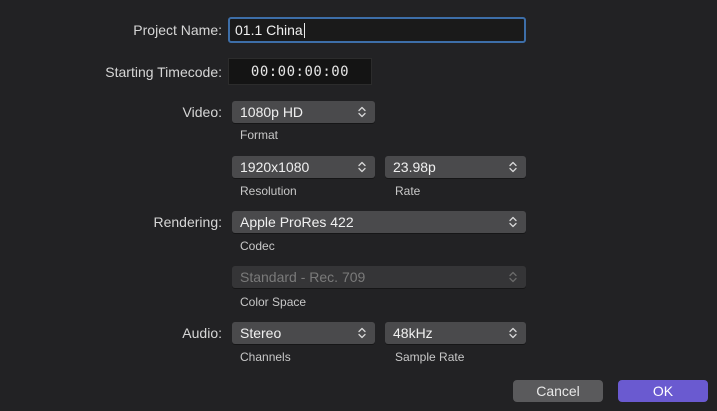  What do you see at coordinates (455, 333) in the screenshot?
I see `sample-rate-popup: 48kHz` at bounding box center [455, 333].